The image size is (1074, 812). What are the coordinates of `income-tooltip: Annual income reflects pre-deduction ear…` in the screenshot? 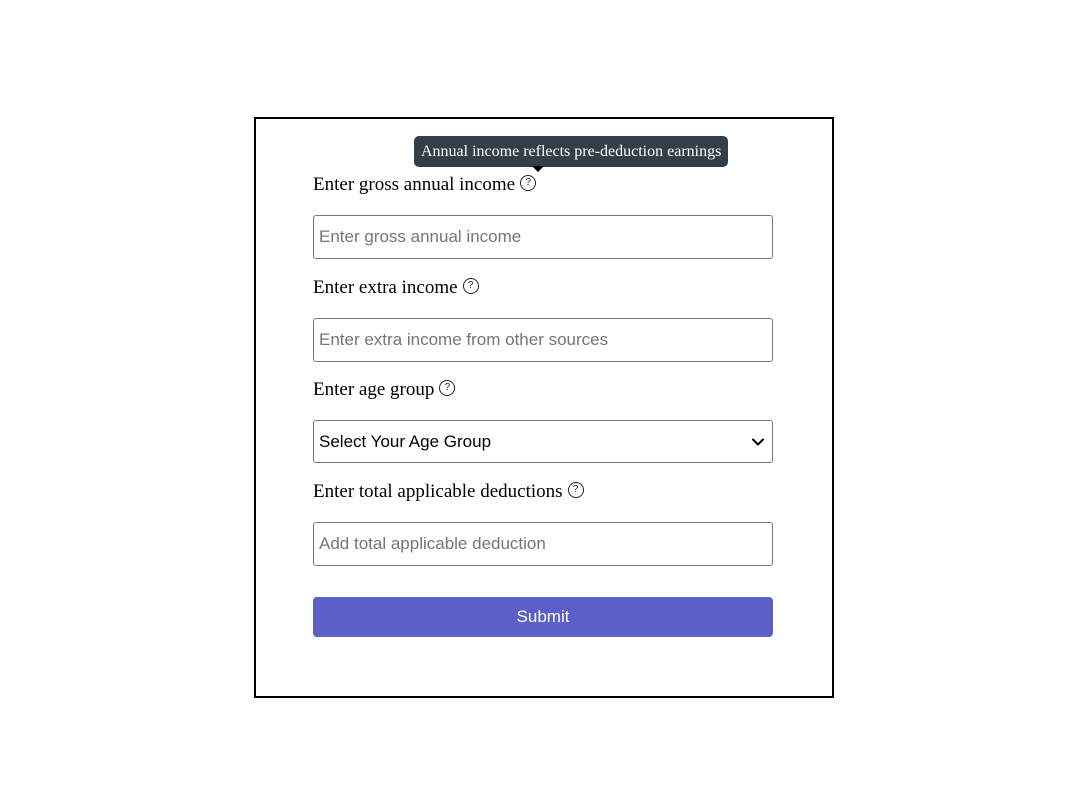 It's located at (571, 151).